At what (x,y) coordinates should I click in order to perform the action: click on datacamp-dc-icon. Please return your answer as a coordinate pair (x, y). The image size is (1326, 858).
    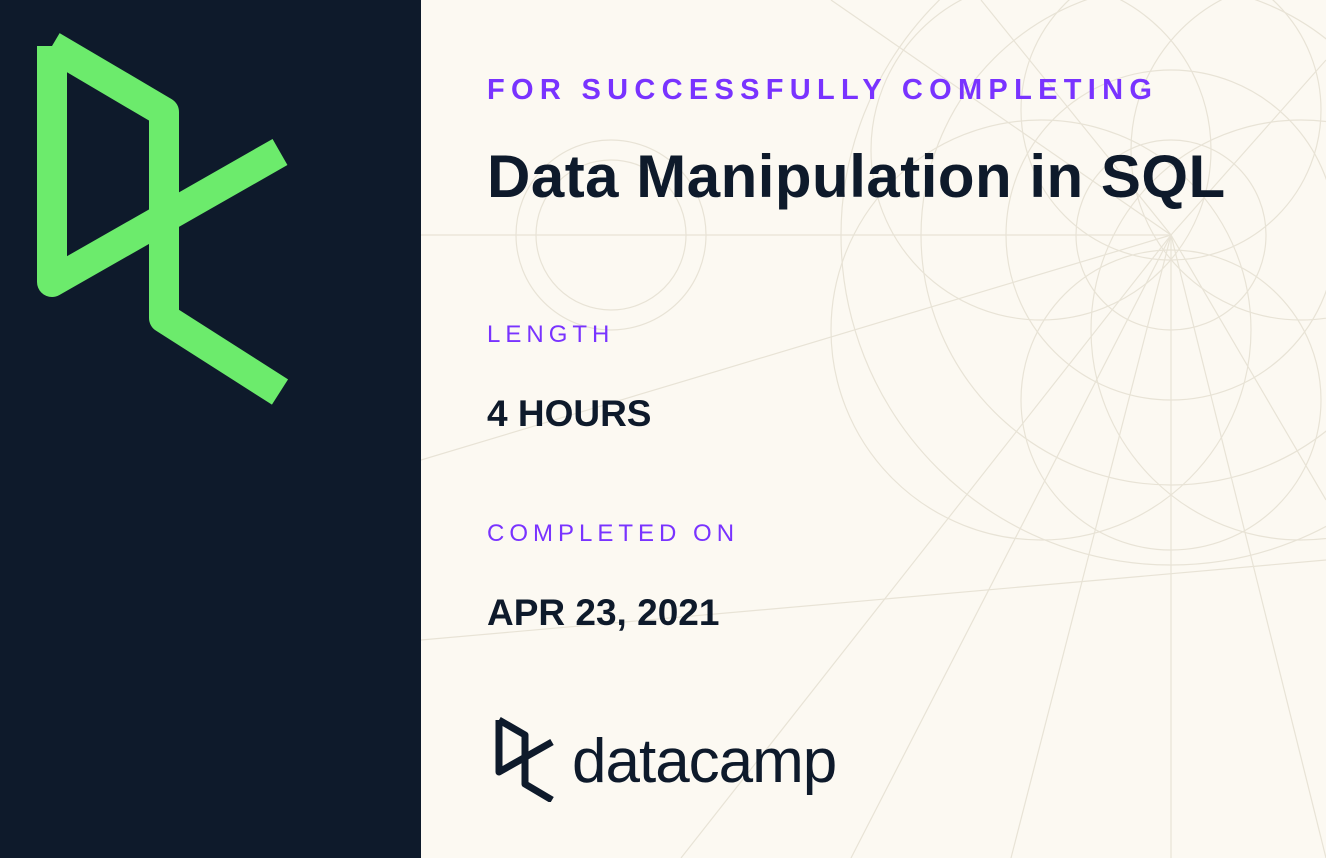
    Looking at the image, I should click on (524, 759).